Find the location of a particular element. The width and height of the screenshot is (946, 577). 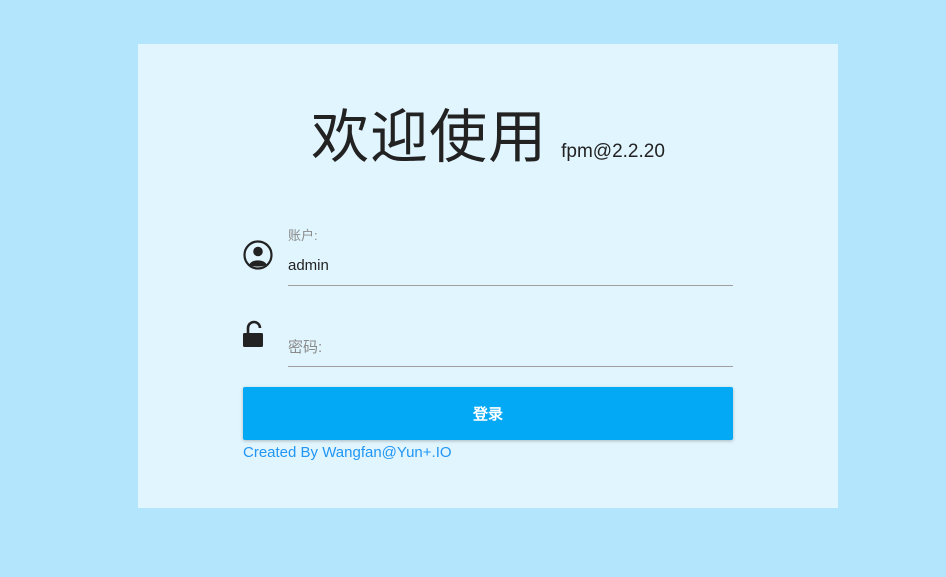

password-underline is located at coordinates (510, 366).